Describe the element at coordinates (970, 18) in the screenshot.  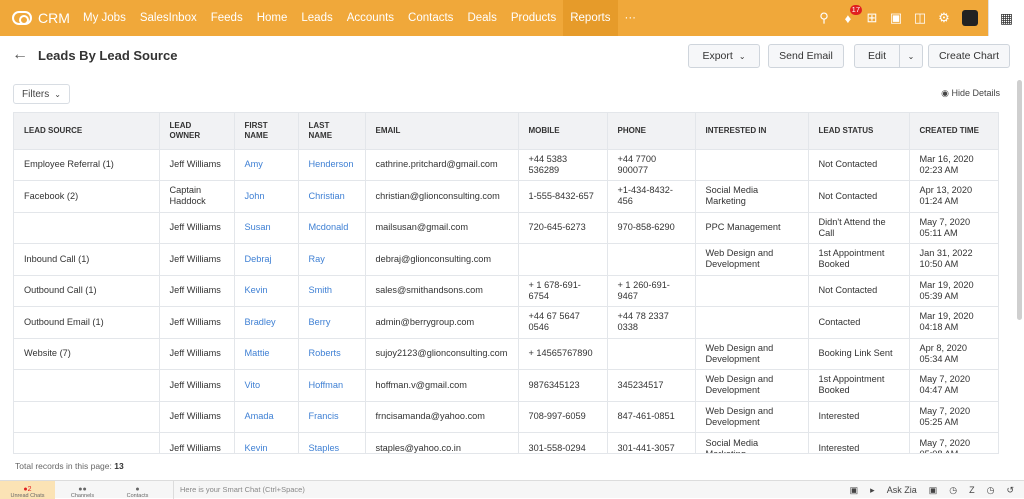
I see `avatar` at that location.